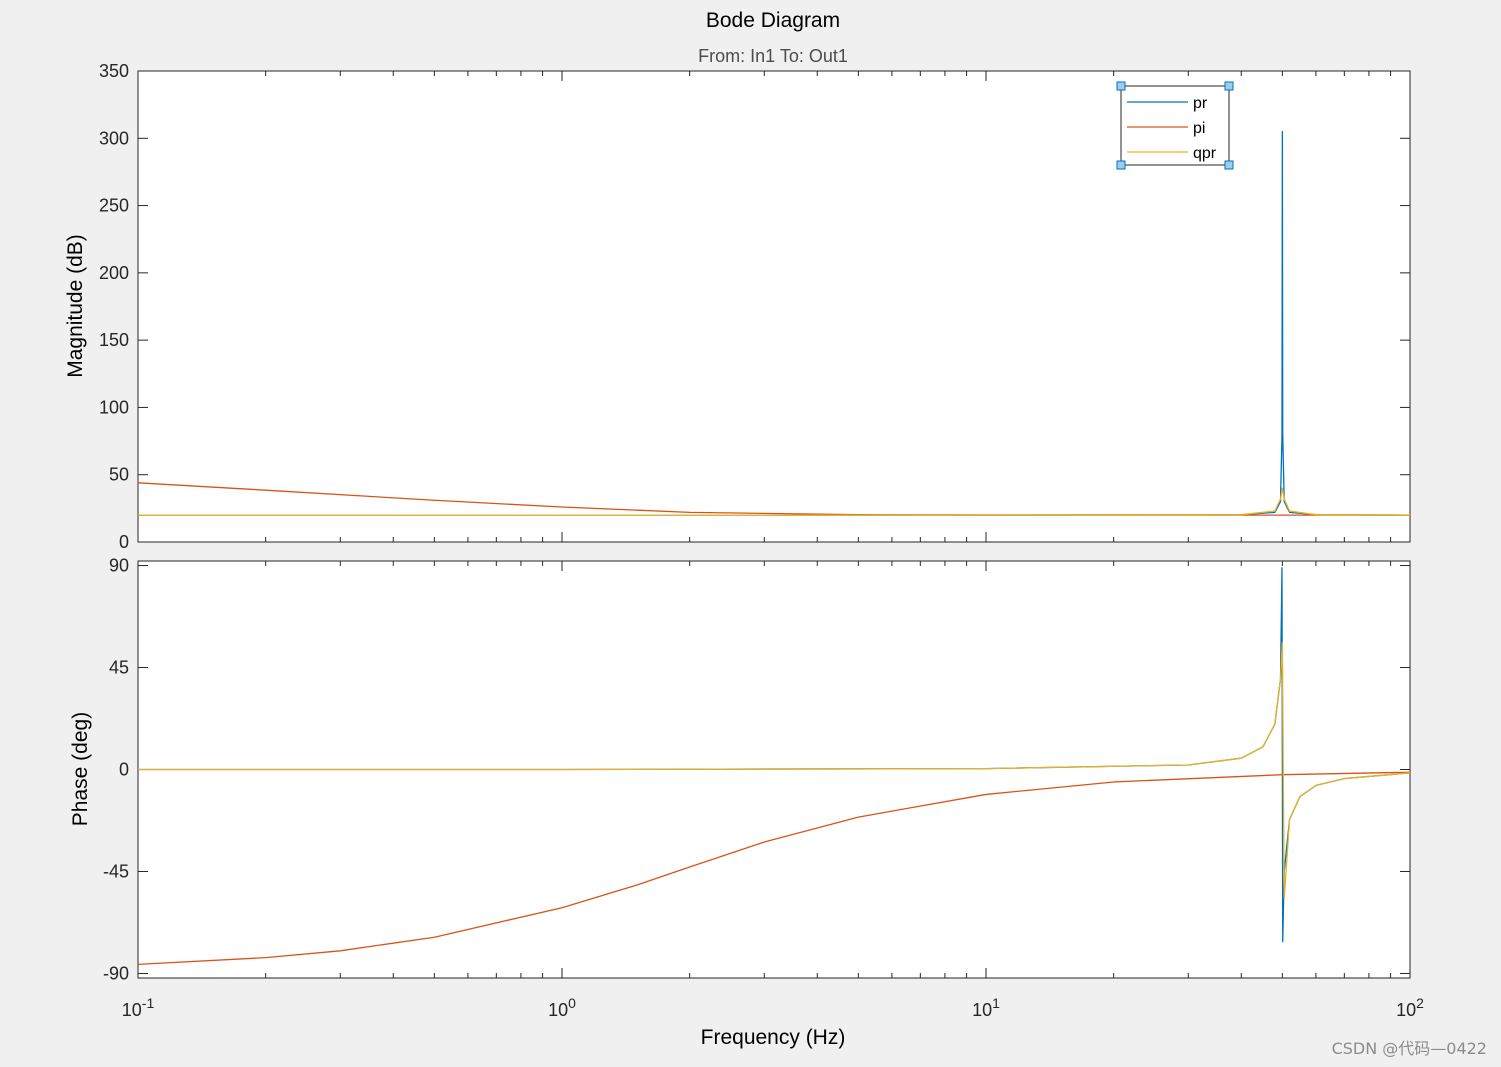 The height and width of the screenshot is (1067, 1501). I want to click on frequency-xtick-label: 10-1, so click(138, 1007).